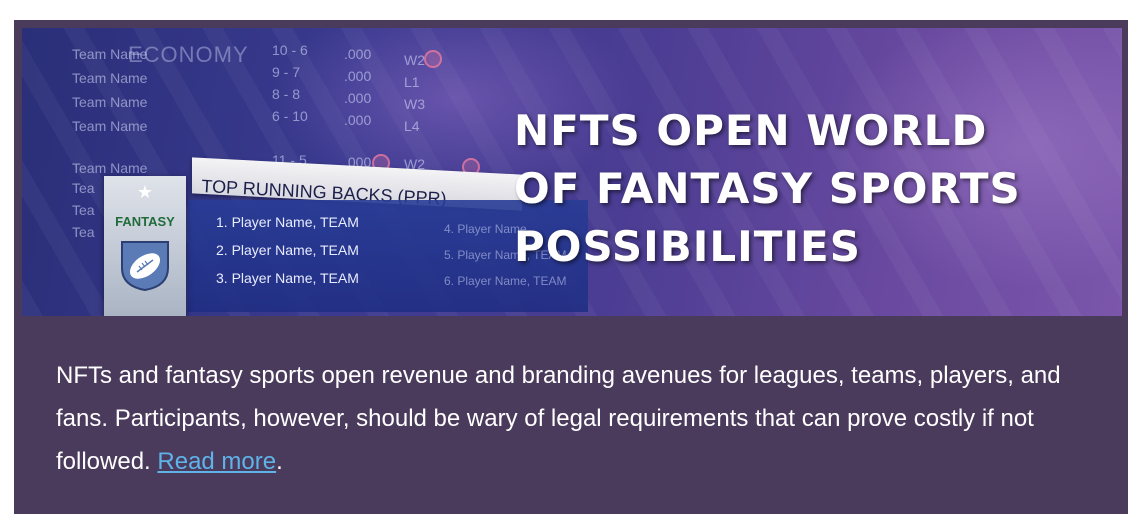 The image size is (1128, 514). I want to click on headline-line: NFTS OPEN WORLD, so click(751, 130).